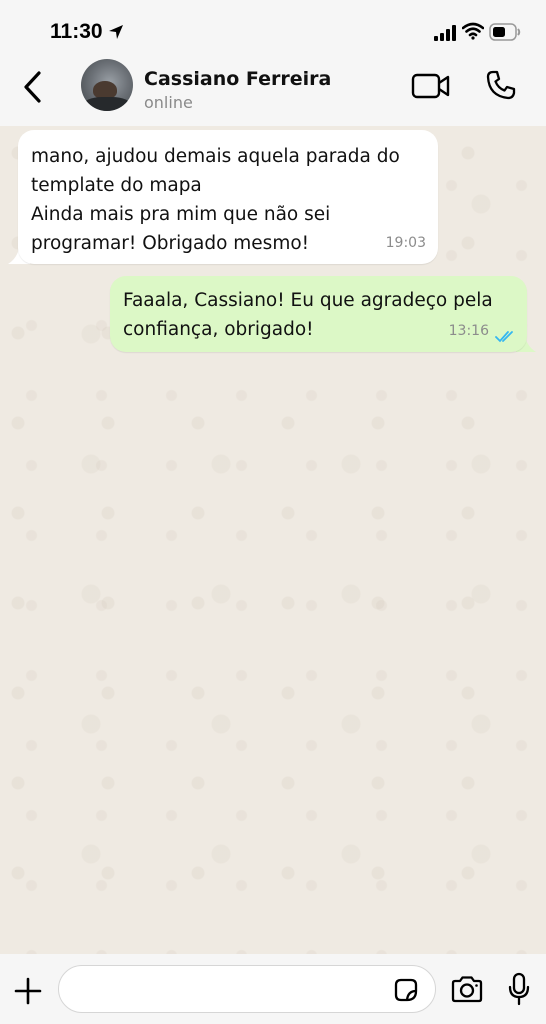 This screenshot has width=546, height=1024. What do you see at coordinates (247, 989) in the screenshot?
I see `message-input` at bounding box center [247, 989].